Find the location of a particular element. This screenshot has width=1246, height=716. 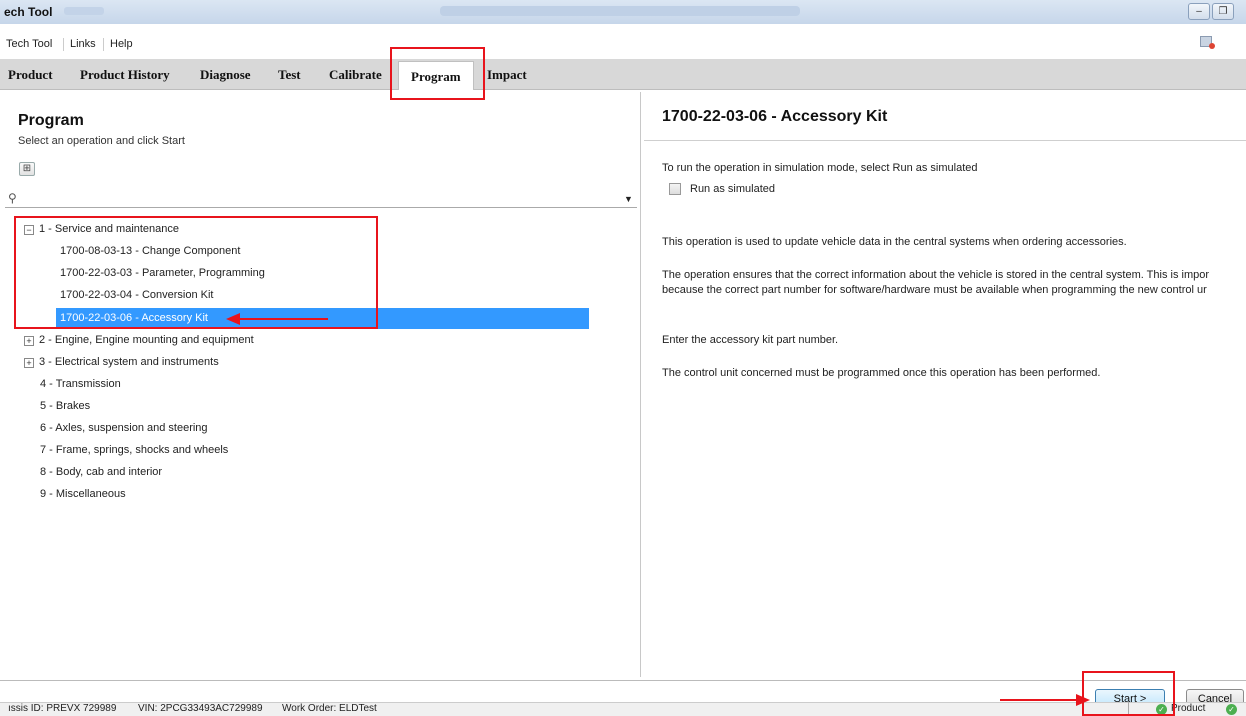

arrow-left-icon is located at coordinates (233, 319).